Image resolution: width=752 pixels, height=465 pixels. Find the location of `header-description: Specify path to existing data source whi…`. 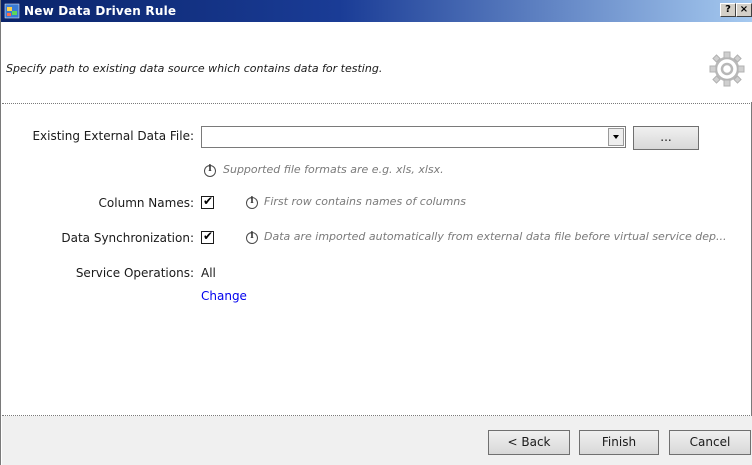

header-description: Specify path to existing data source whi… is located at coordinates (194, 68).